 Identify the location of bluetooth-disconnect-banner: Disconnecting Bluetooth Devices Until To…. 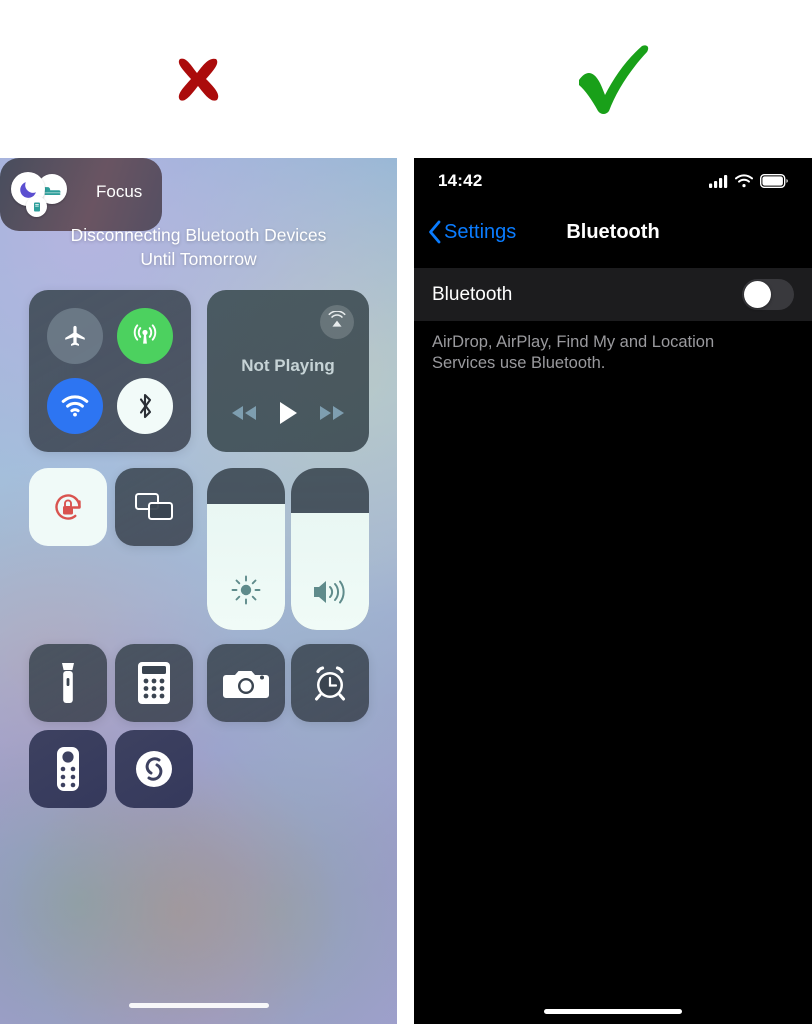
(198, 247).